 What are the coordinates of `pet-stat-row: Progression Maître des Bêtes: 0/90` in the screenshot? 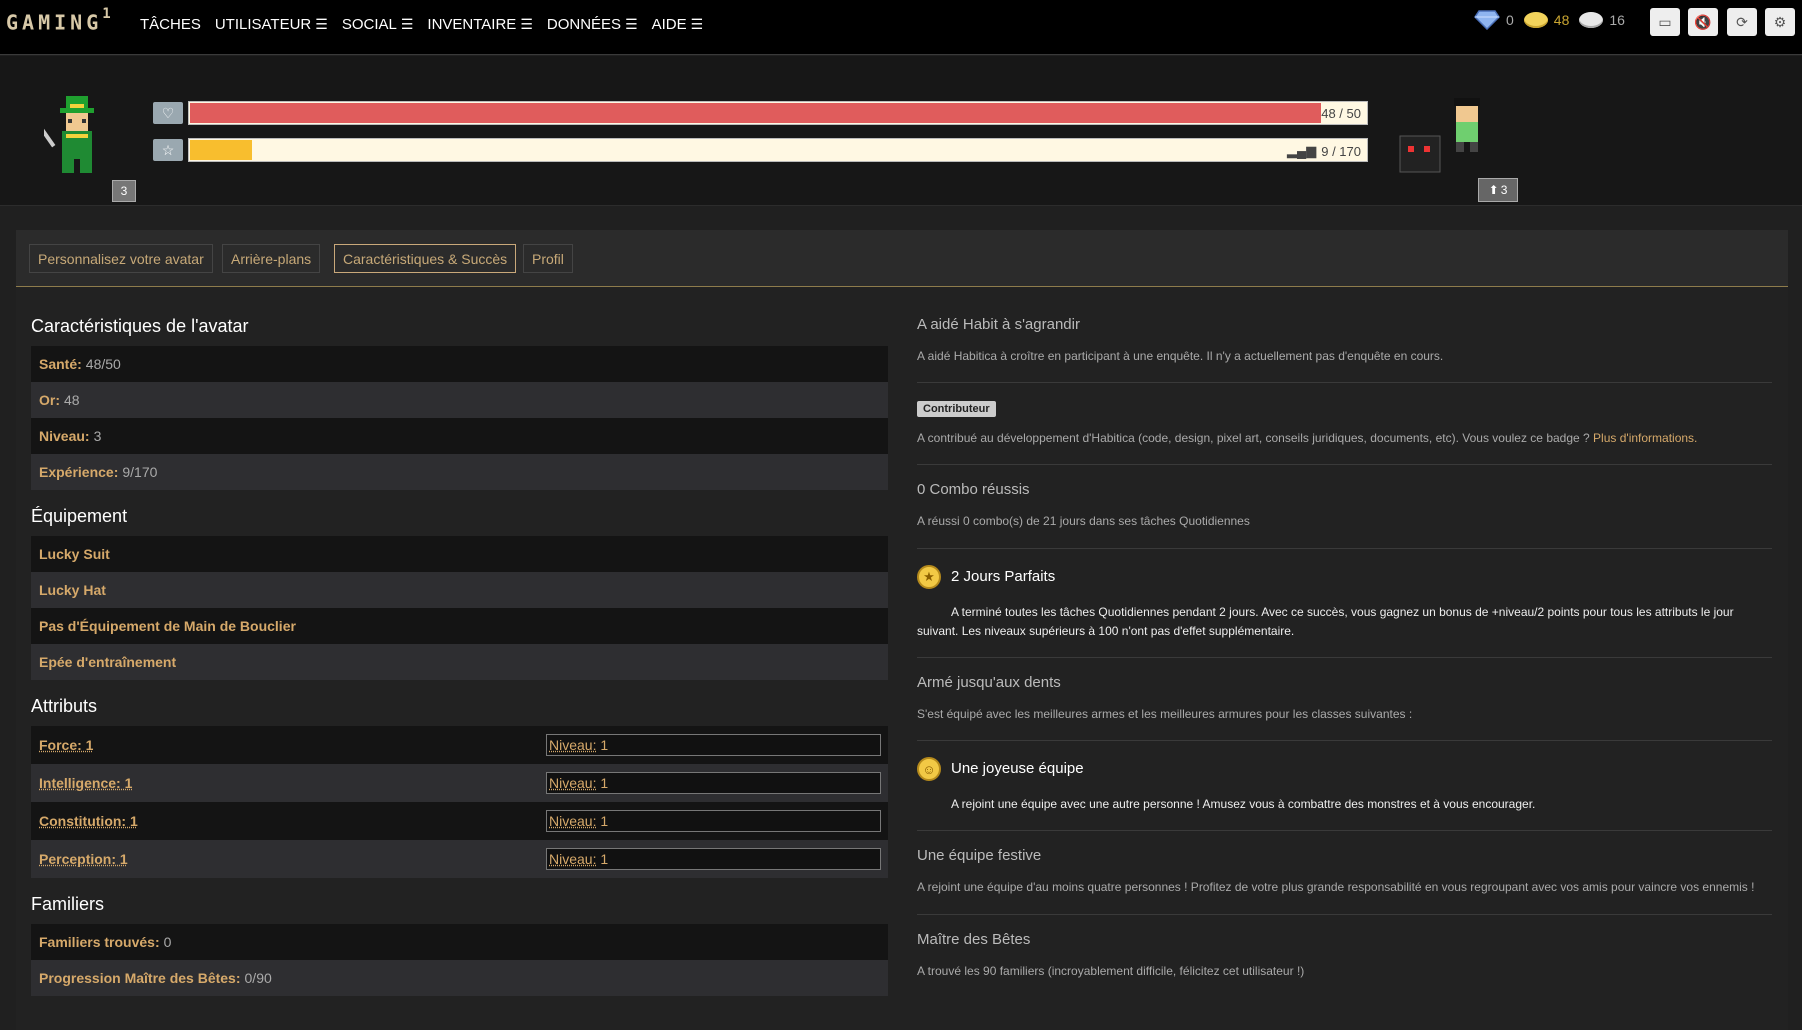 It's located at (459, 978).